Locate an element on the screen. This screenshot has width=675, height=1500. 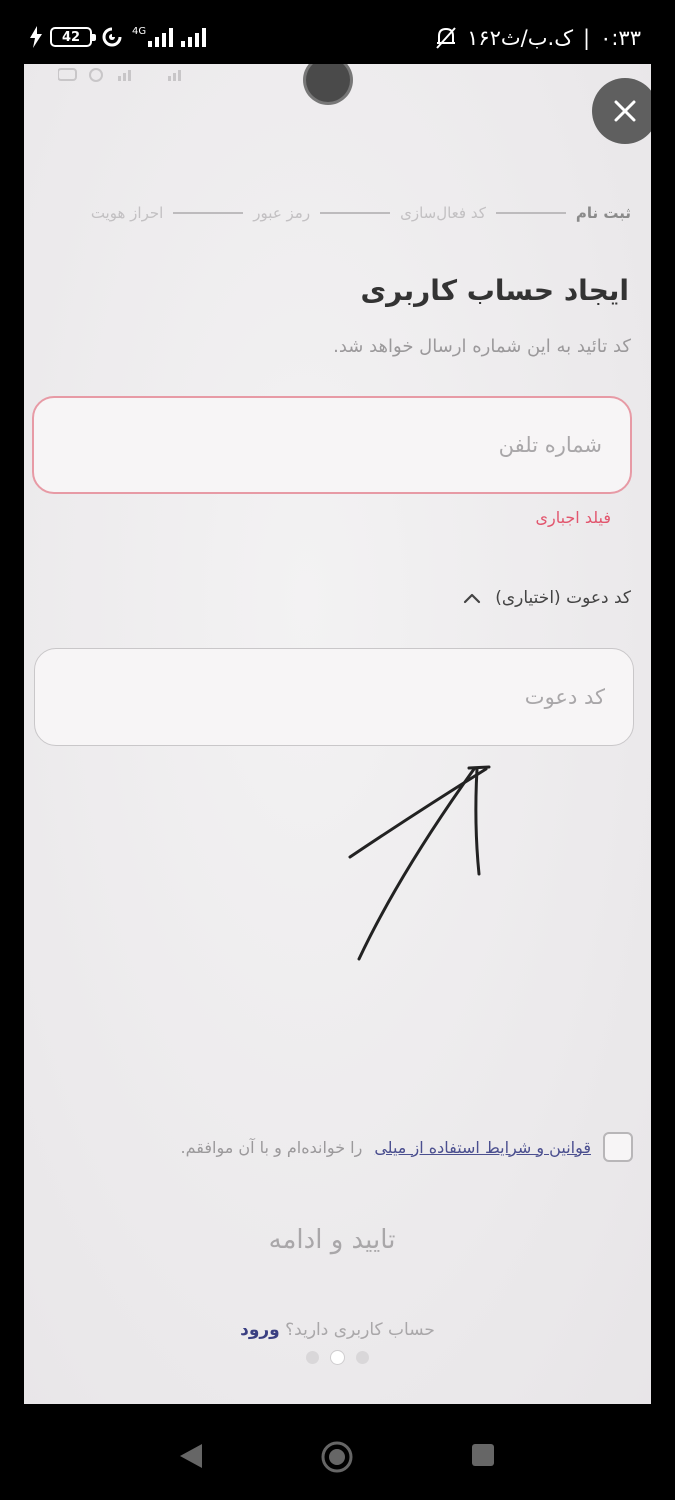
login-prompt: حساب کاربری دارید؟ ورود is located at coordinates (337, 1330).